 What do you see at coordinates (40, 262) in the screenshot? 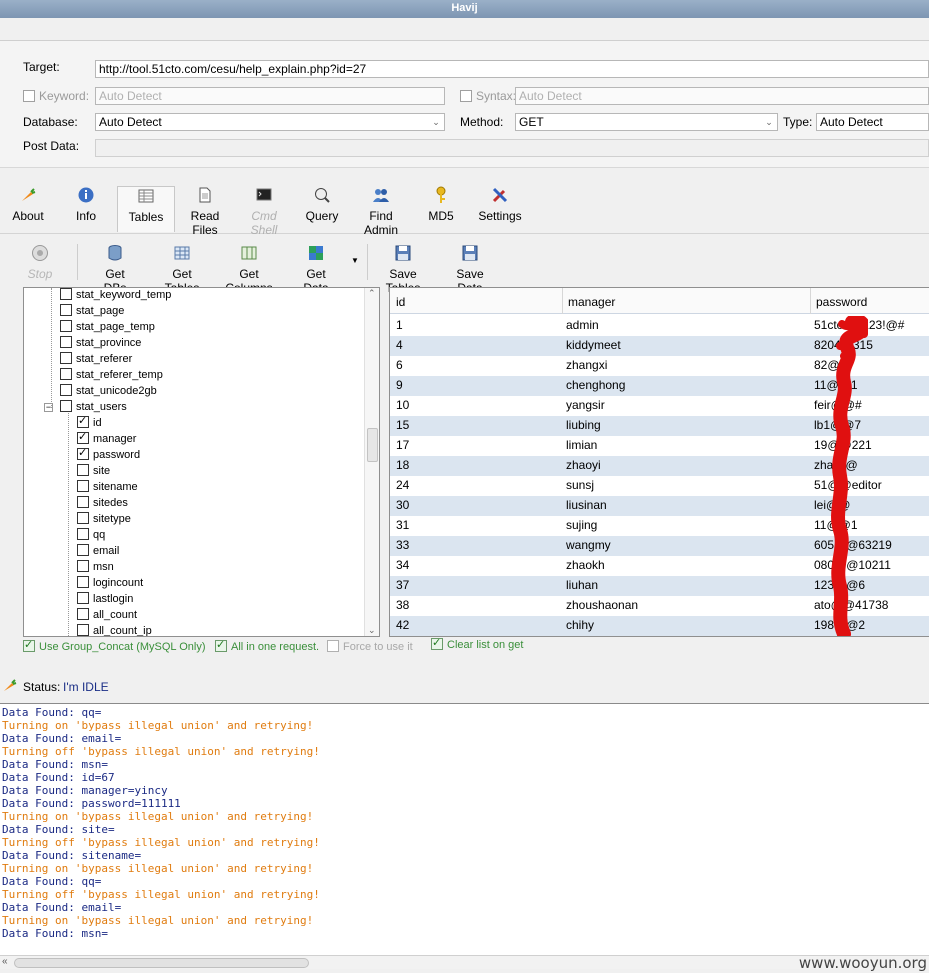
I see `stop-button: Stop` at bounding box center [40, 262].